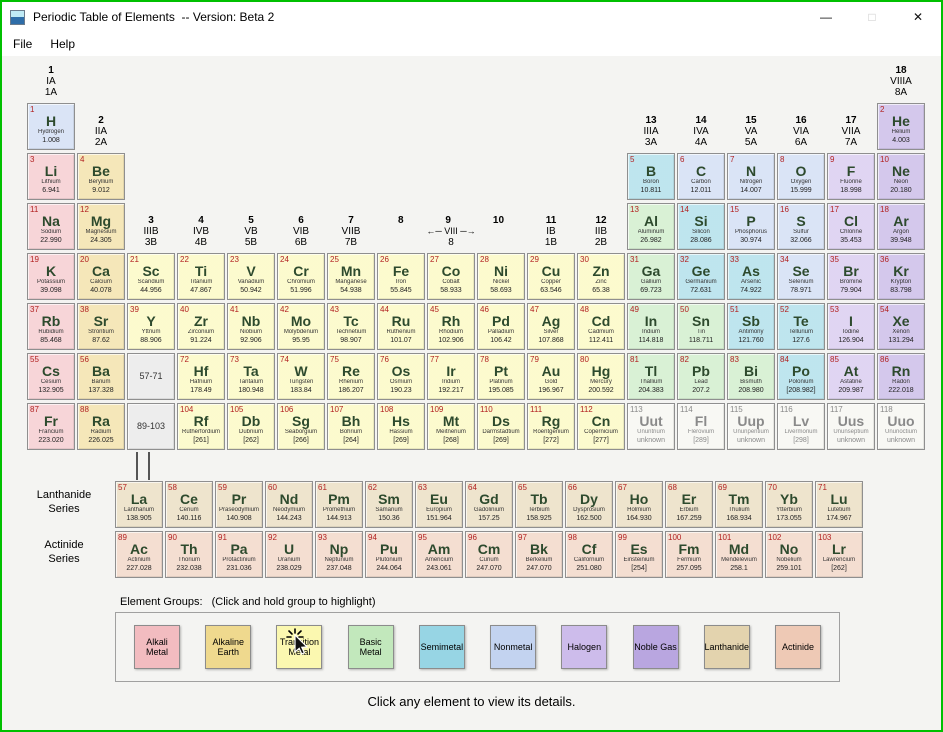 The width and height of the screenshot is (943, 732). I want to click on element-Fe: 26 Fe Iron 55.845, so click(401, 276).